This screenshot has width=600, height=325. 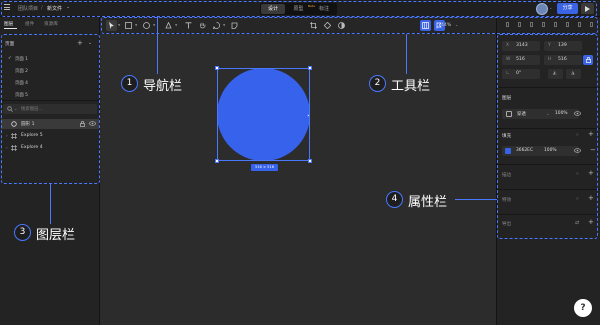 I want to click on help-button: ?, so click(x=583, y=308).